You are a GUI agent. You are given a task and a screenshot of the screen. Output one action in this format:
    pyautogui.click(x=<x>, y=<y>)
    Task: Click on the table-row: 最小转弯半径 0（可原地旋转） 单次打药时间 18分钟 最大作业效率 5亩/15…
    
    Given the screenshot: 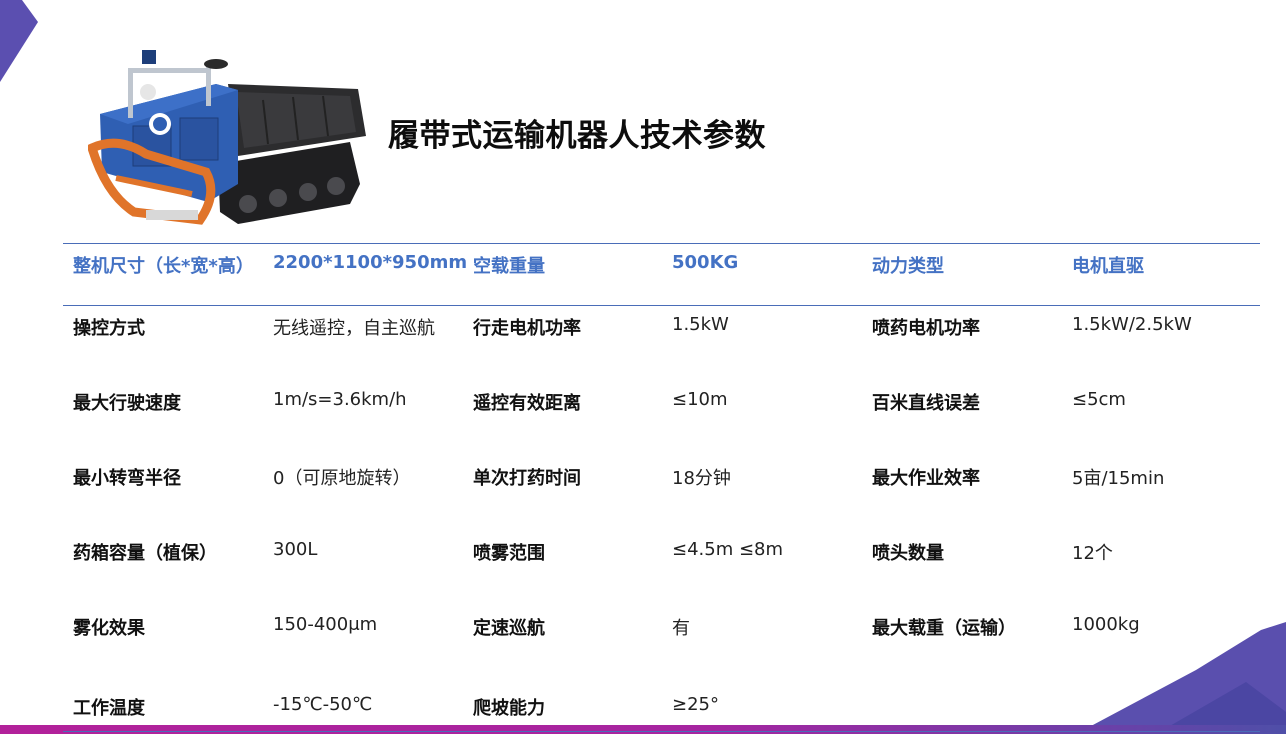 What is the action you would take?
    pyautogui.click(x=661, y=493)
    